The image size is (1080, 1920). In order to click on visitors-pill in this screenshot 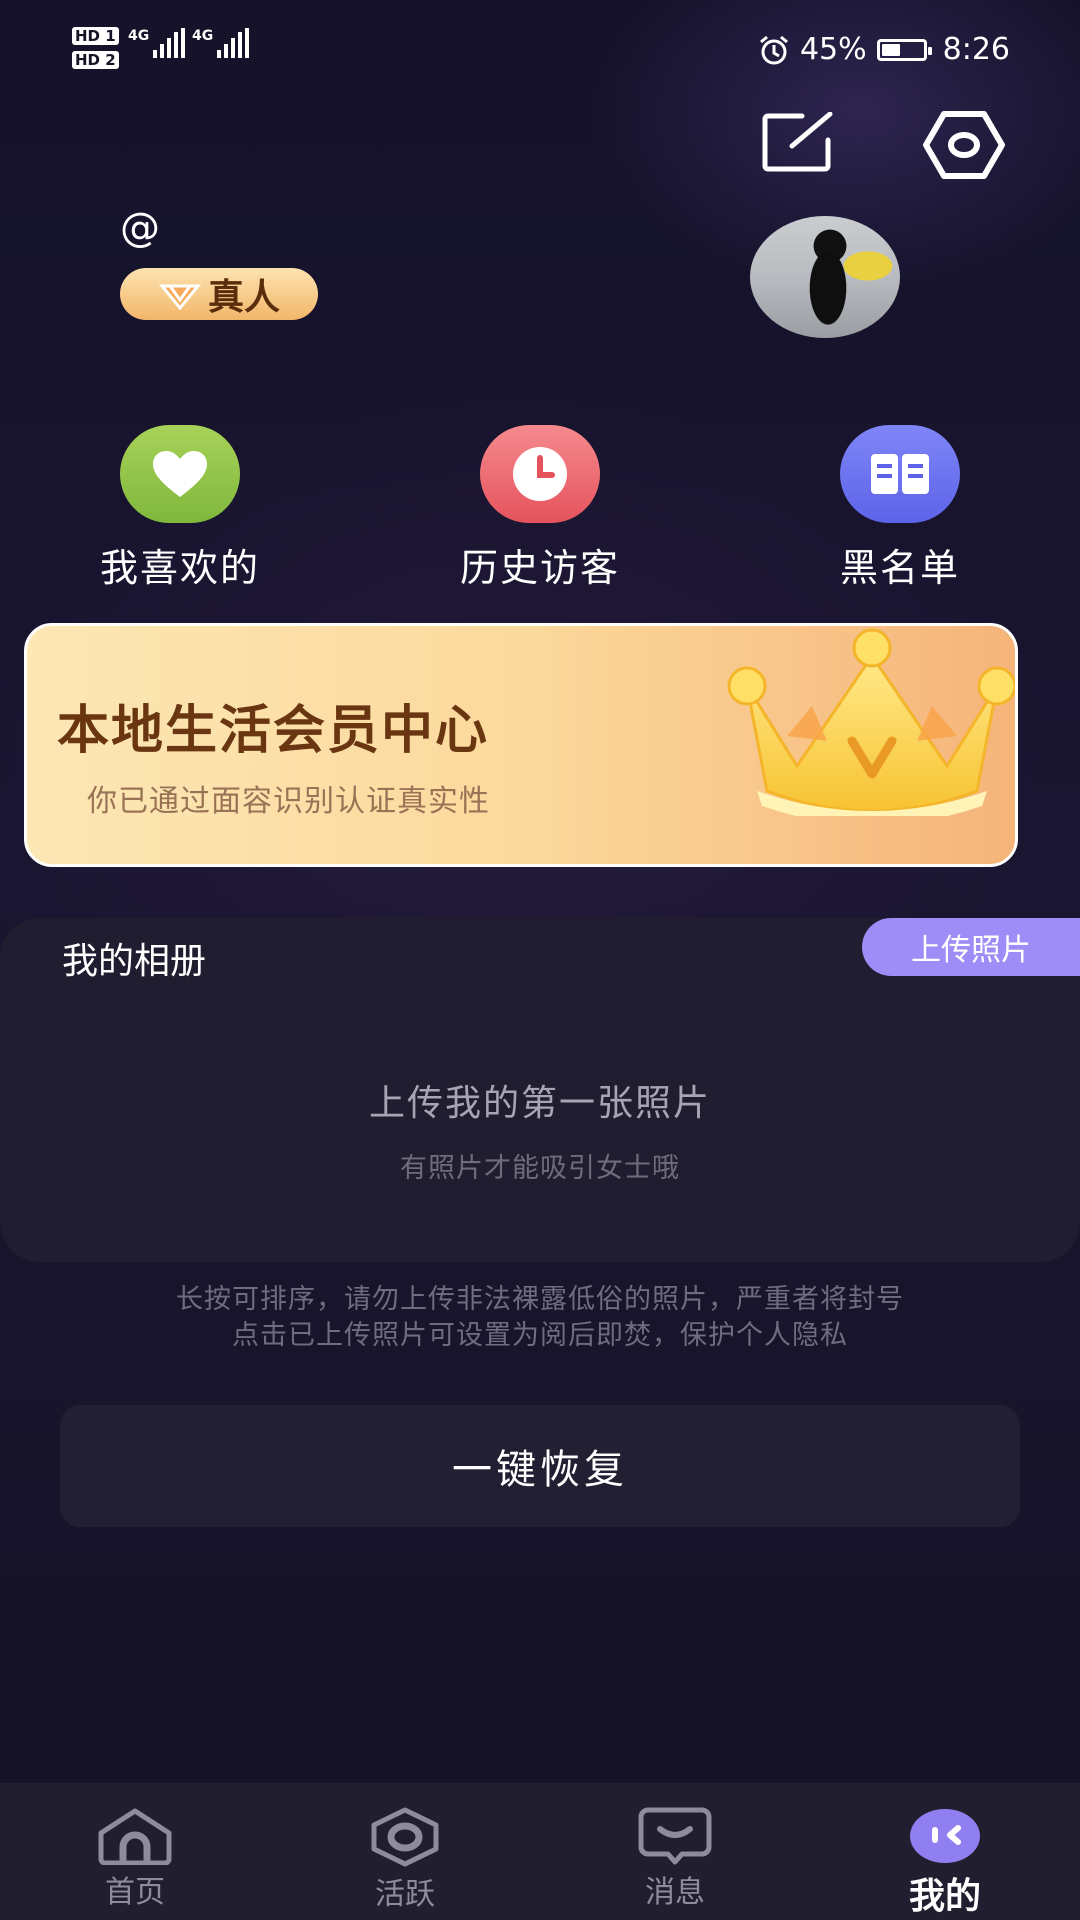, I will do `click(540, 474)`.